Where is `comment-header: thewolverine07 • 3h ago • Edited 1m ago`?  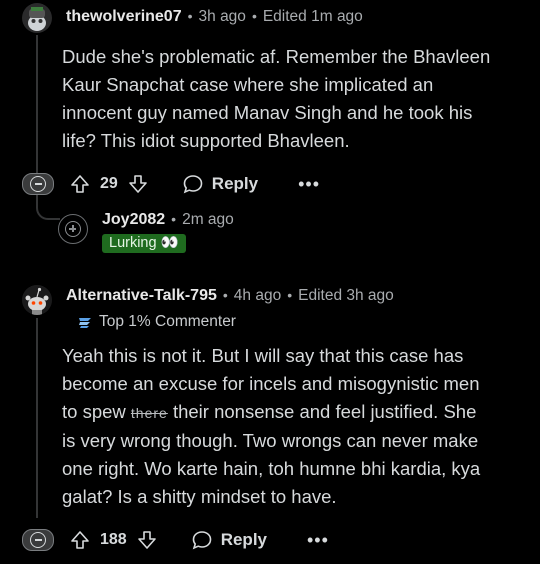 comment-header: thewolverine07 • 3h ago • Edited 1m ago is located at coordinates (214, 17).